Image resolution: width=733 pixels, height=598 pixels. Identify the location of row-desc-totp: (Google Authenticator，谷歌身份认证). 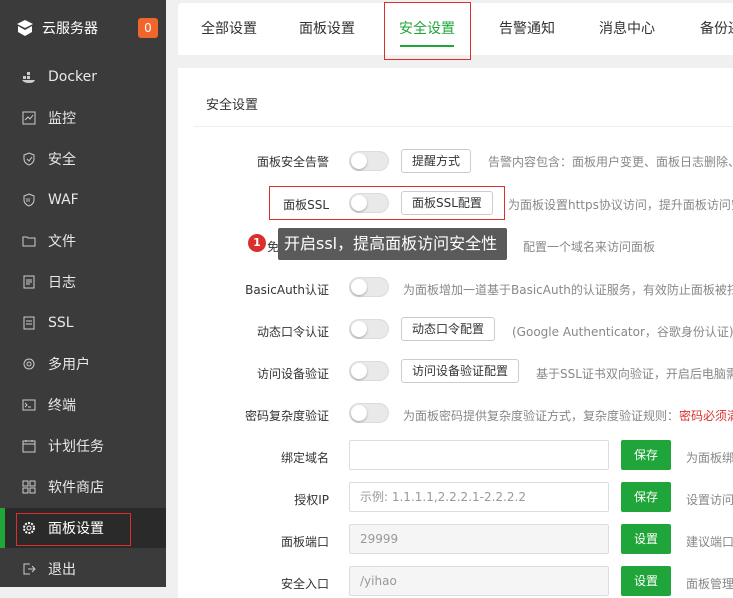
(622, 332).